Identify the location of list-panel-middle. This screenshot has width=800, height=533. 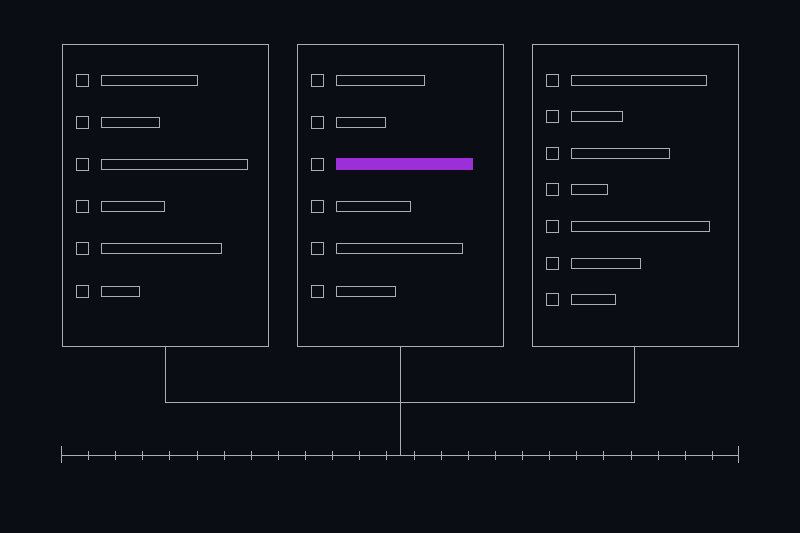
(400, 195).